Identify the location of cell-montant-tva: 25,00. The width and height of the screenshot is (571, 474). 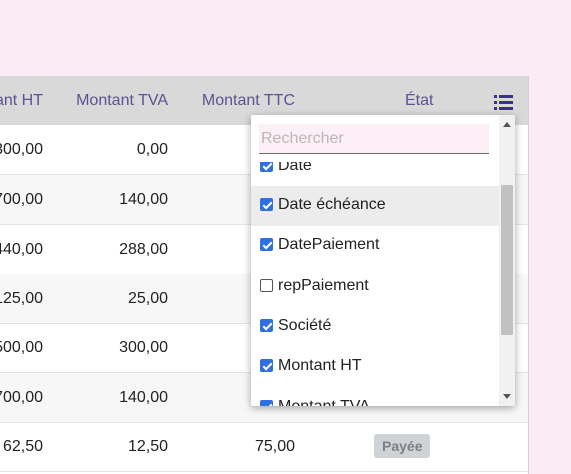
(147, 298).